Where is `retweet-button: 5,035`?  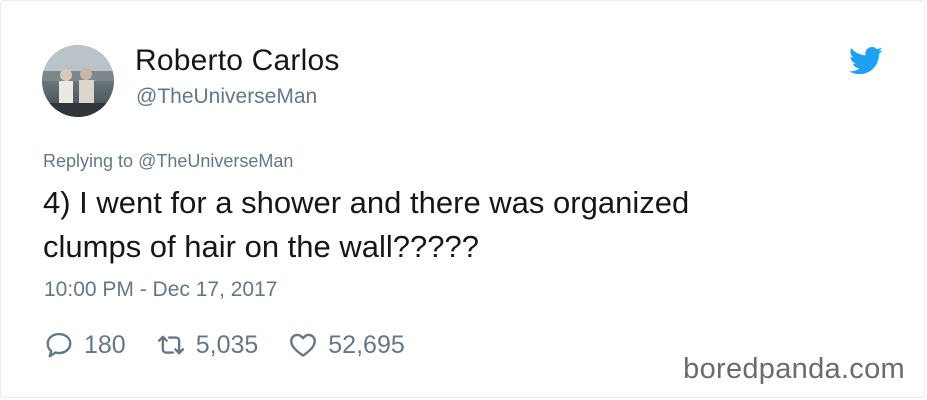 retweet-button: 5,035 is located at coordinates (207, 345).